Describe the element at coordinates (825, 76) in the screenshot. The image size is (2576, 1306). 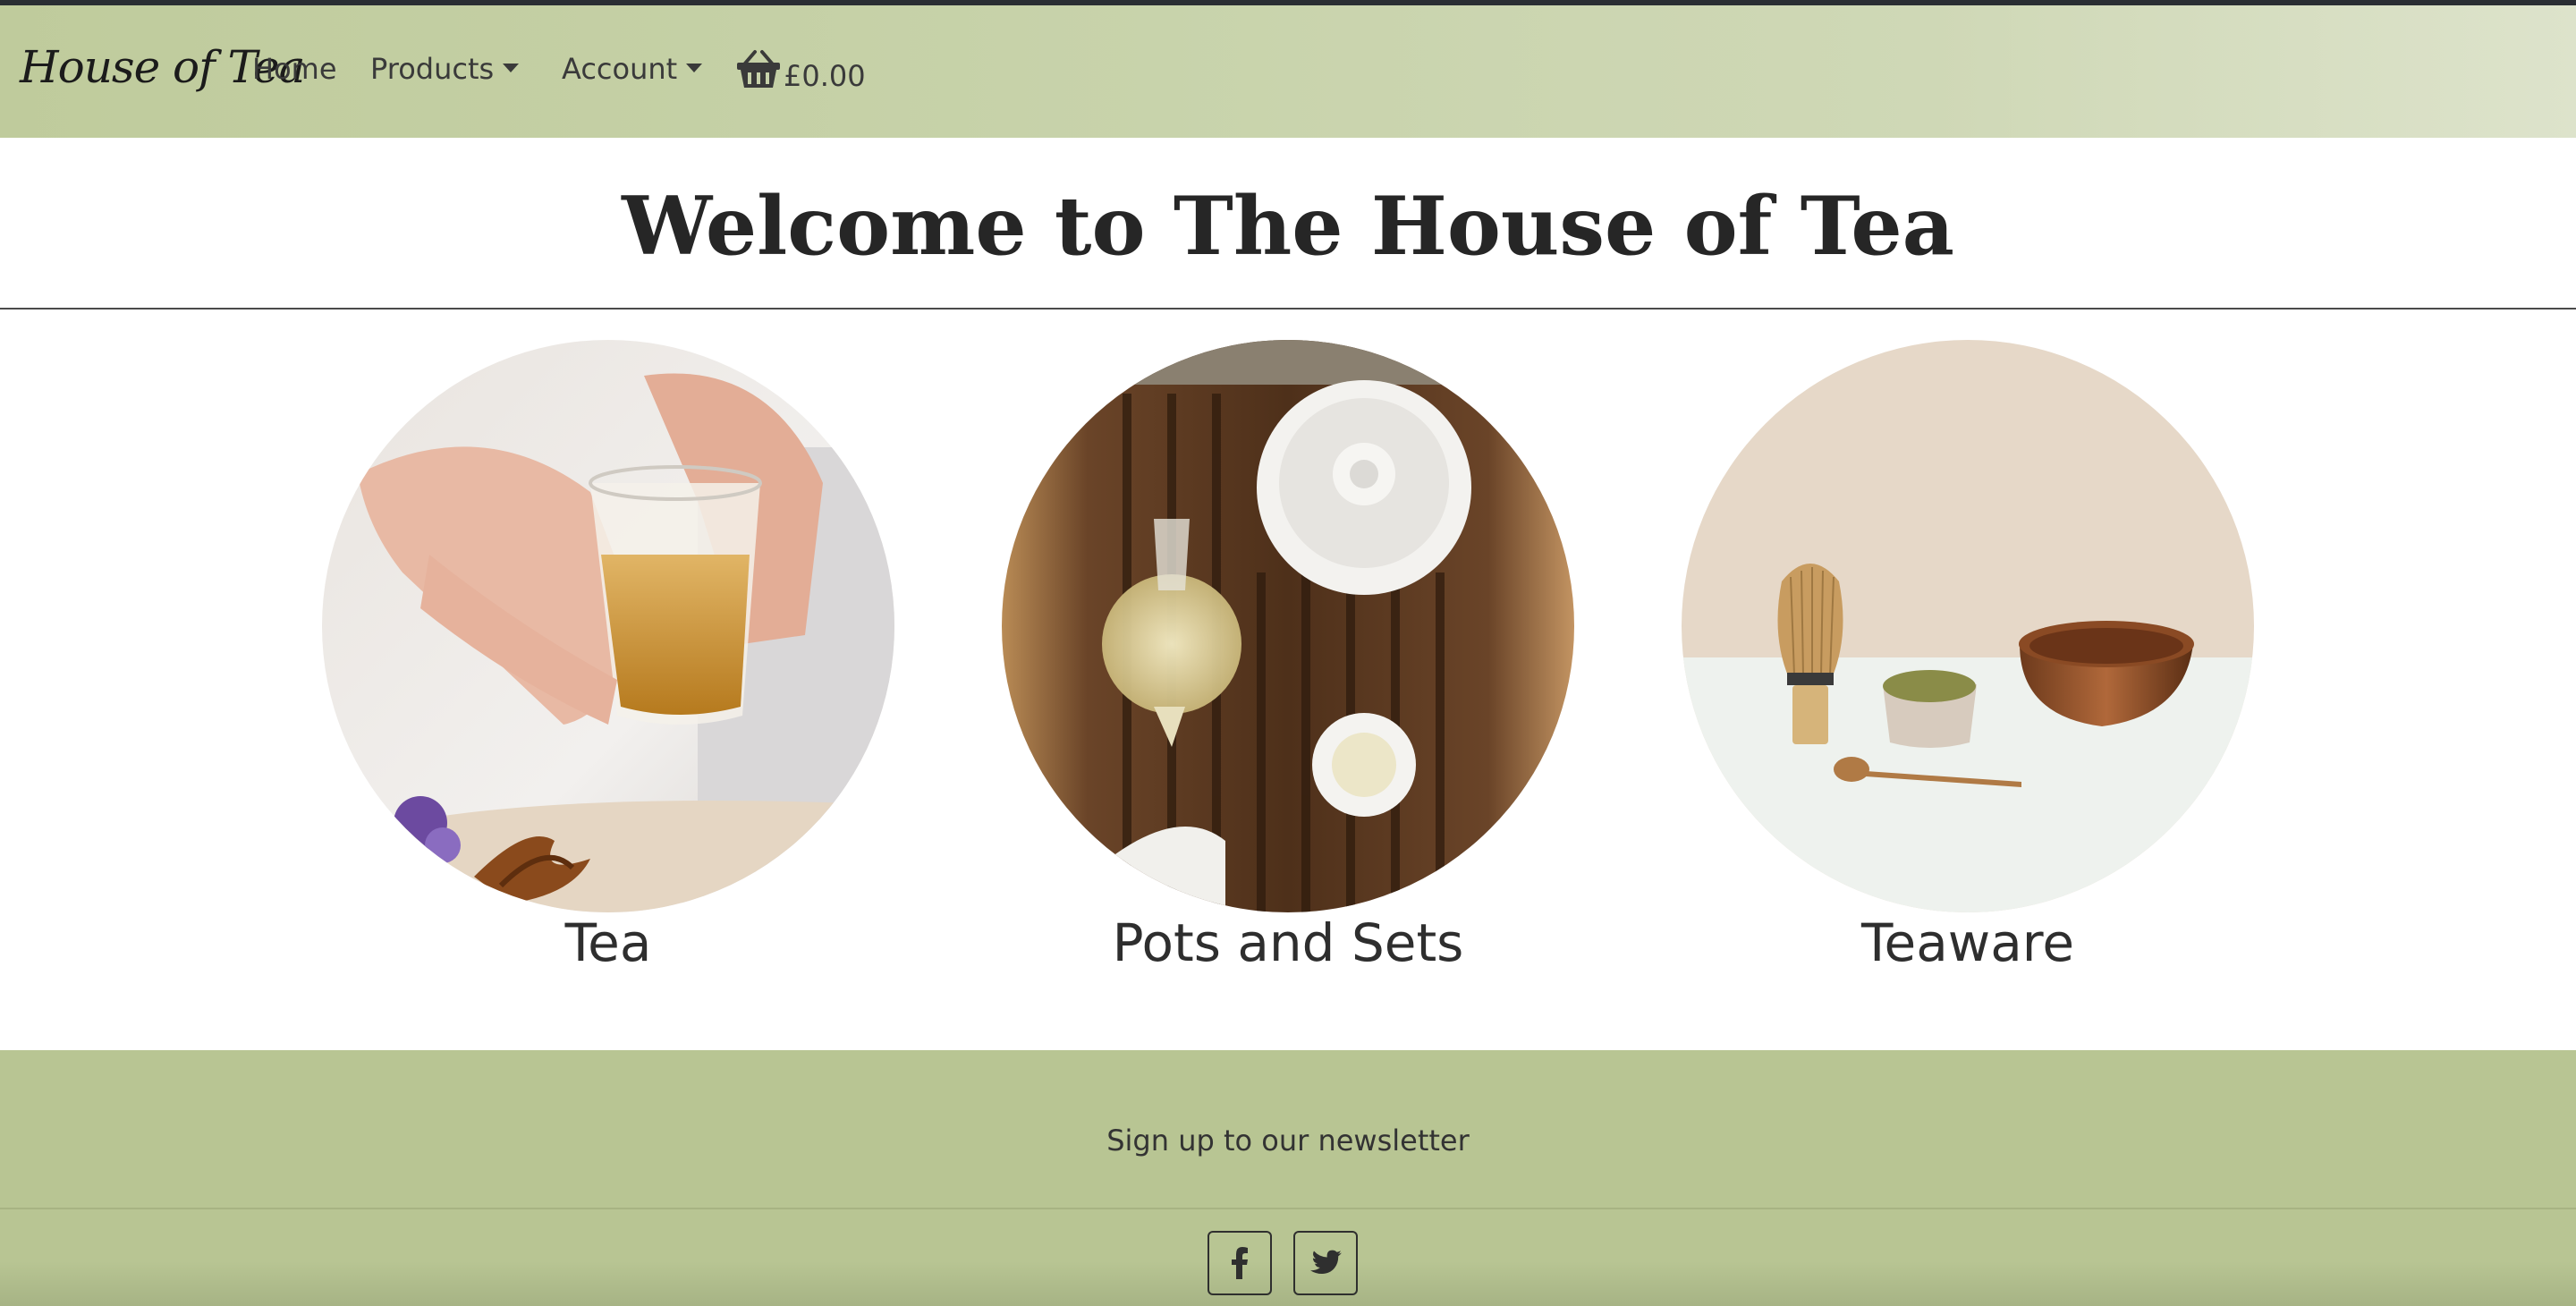
I see `cart-total: £0.00` at that location.